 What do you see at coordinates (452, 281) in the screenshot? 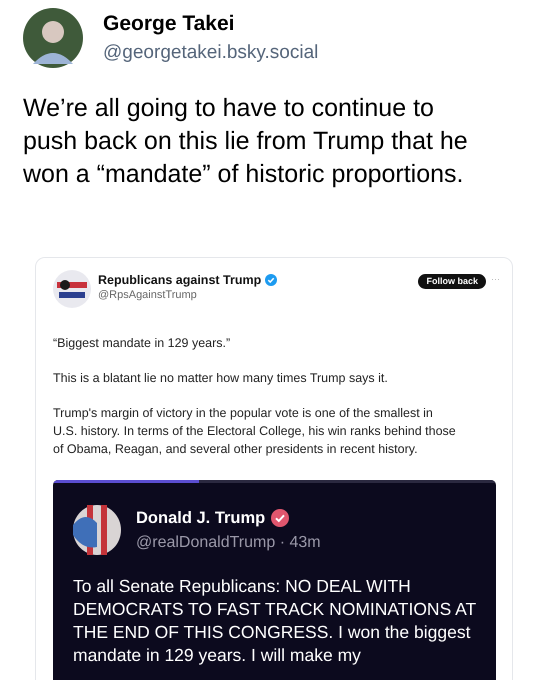
I see `follow-back-button: Follow back` at bounding box center [452, 281].